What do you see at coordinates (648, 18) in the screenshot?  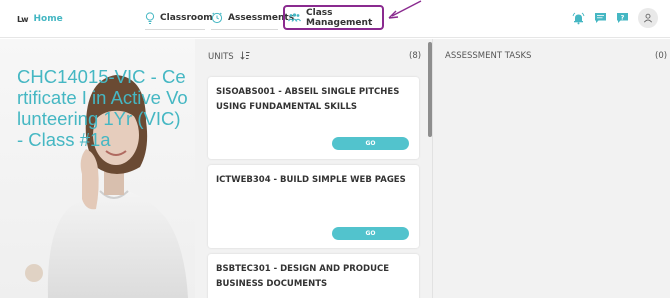 I see `user-icon` at bounding box center [648, 18].